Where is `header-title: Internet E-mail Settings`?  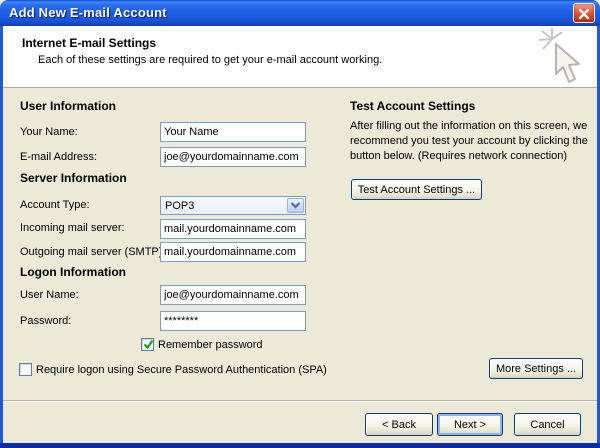 header-title: Internet E-mail Settings is located at coordinates (89, 43).